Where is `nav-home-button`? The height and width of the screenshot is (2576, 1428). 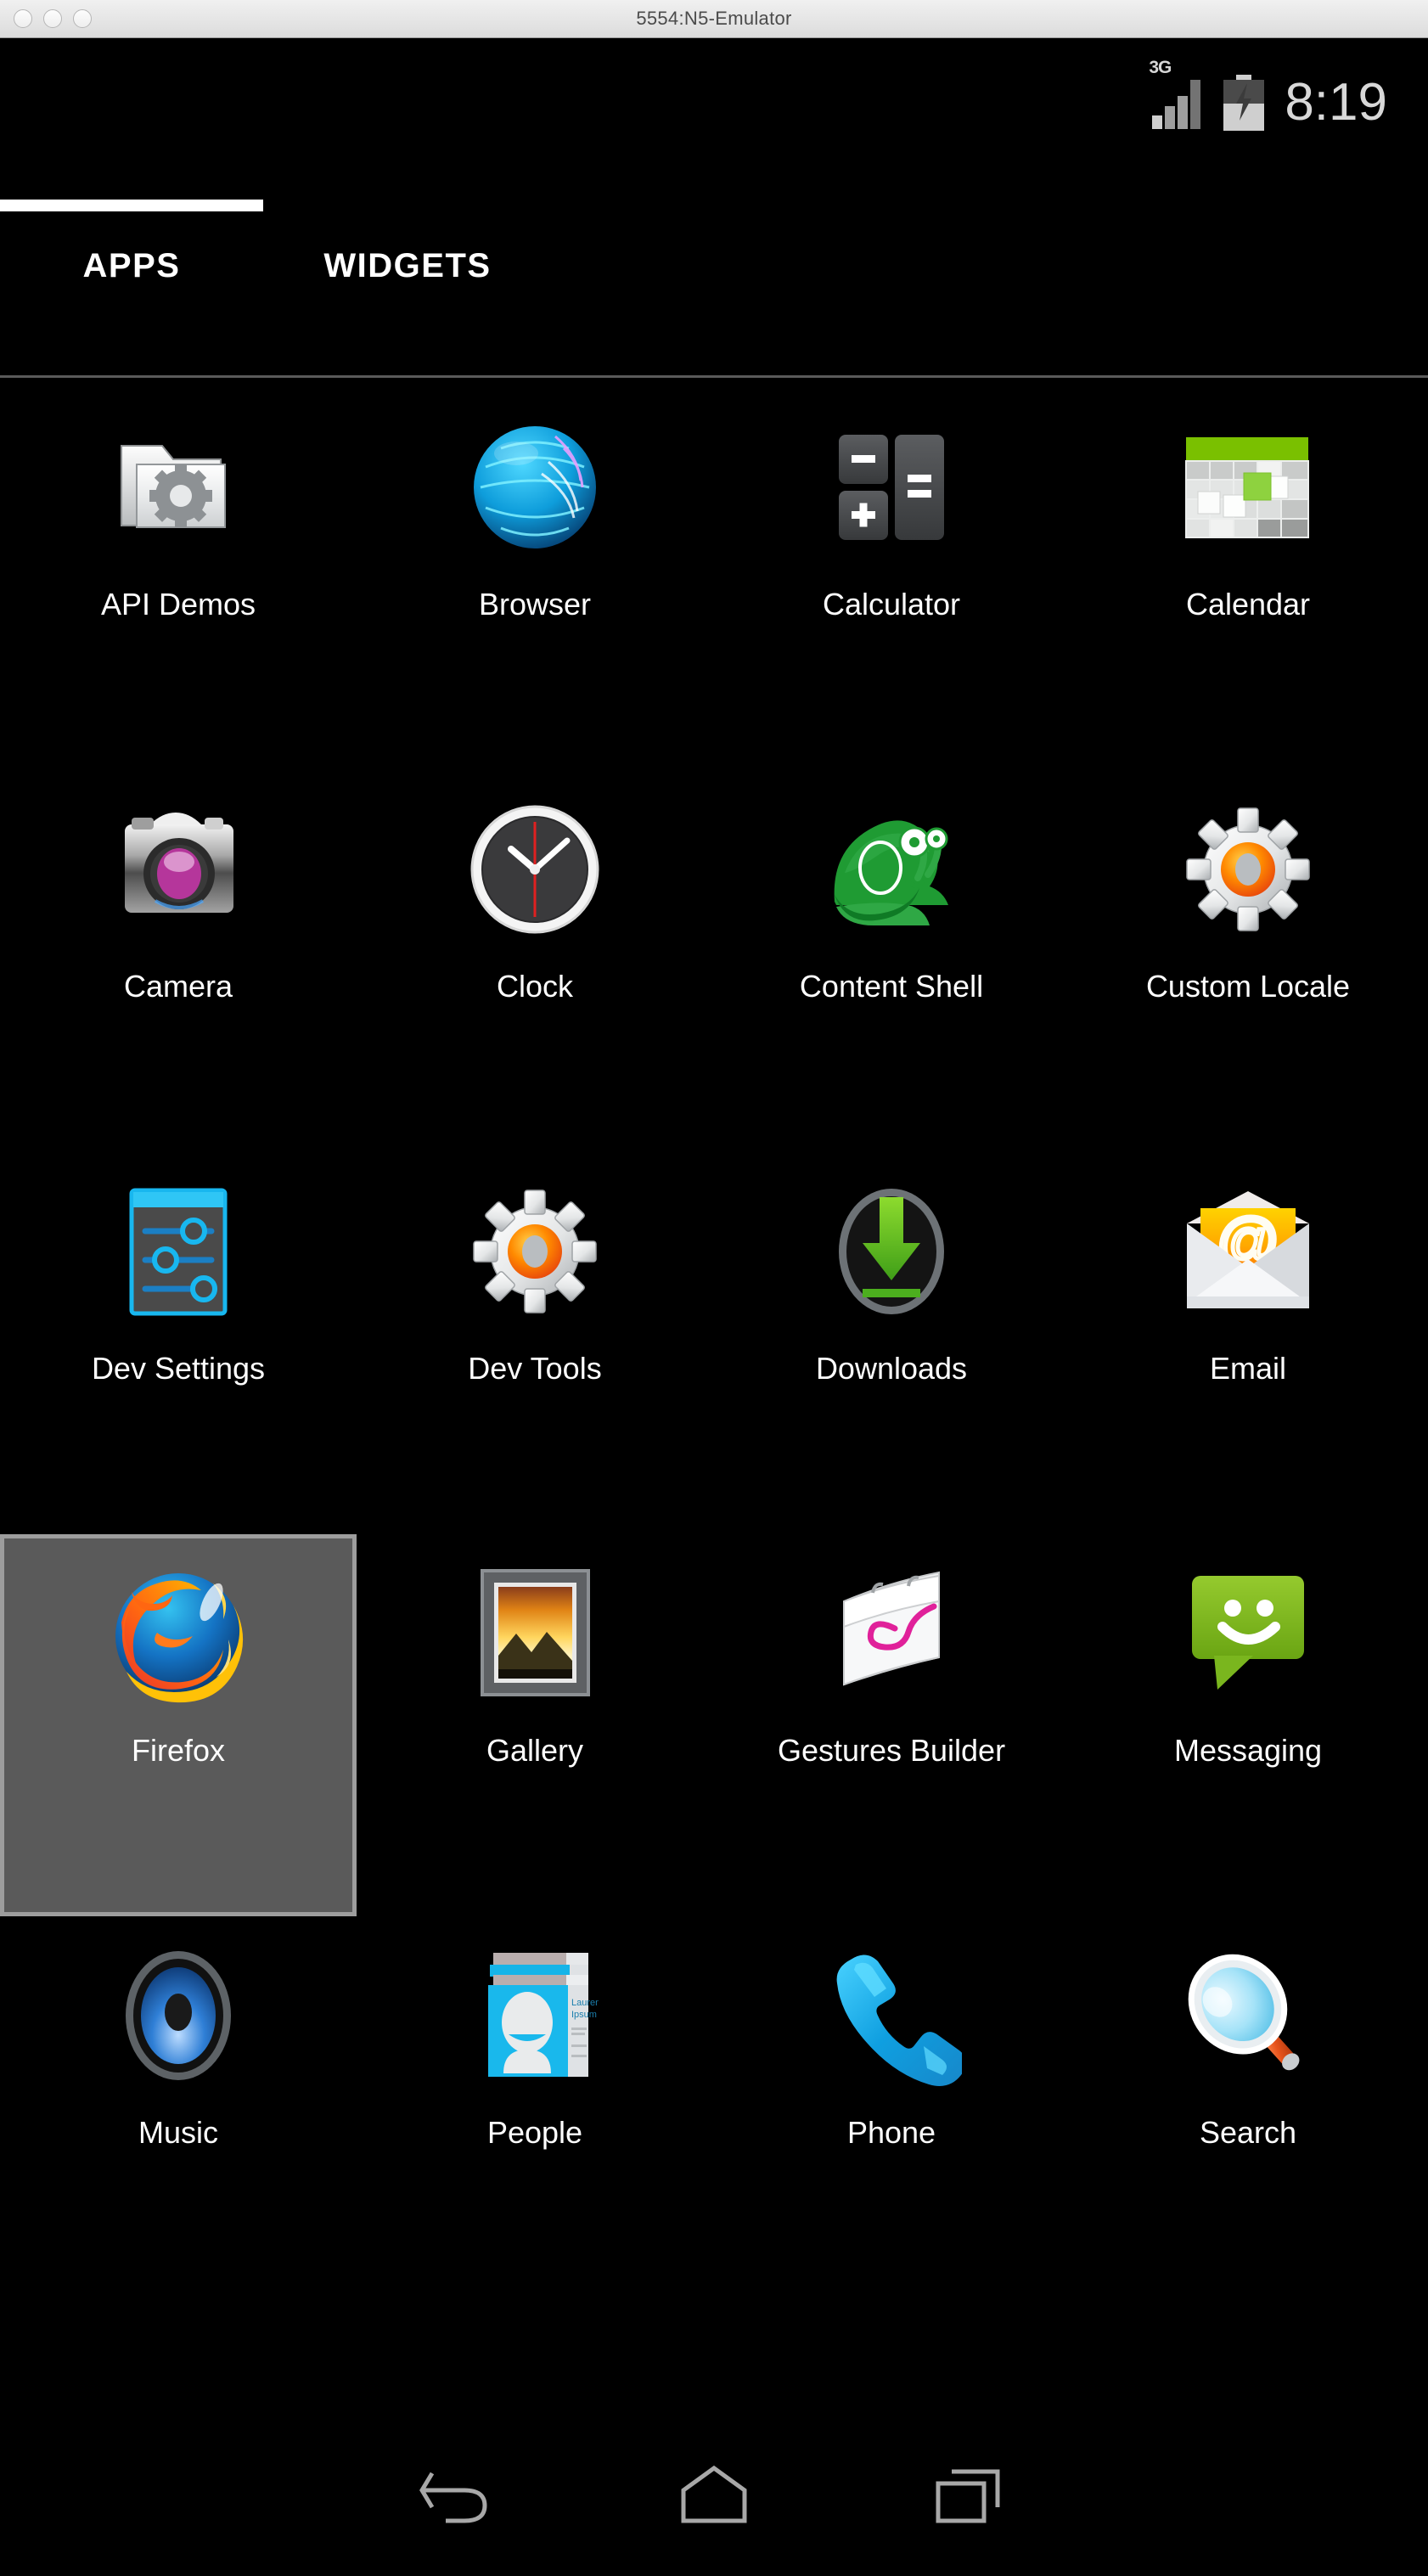 nav-home-button is located at coordinates (714, 2495).